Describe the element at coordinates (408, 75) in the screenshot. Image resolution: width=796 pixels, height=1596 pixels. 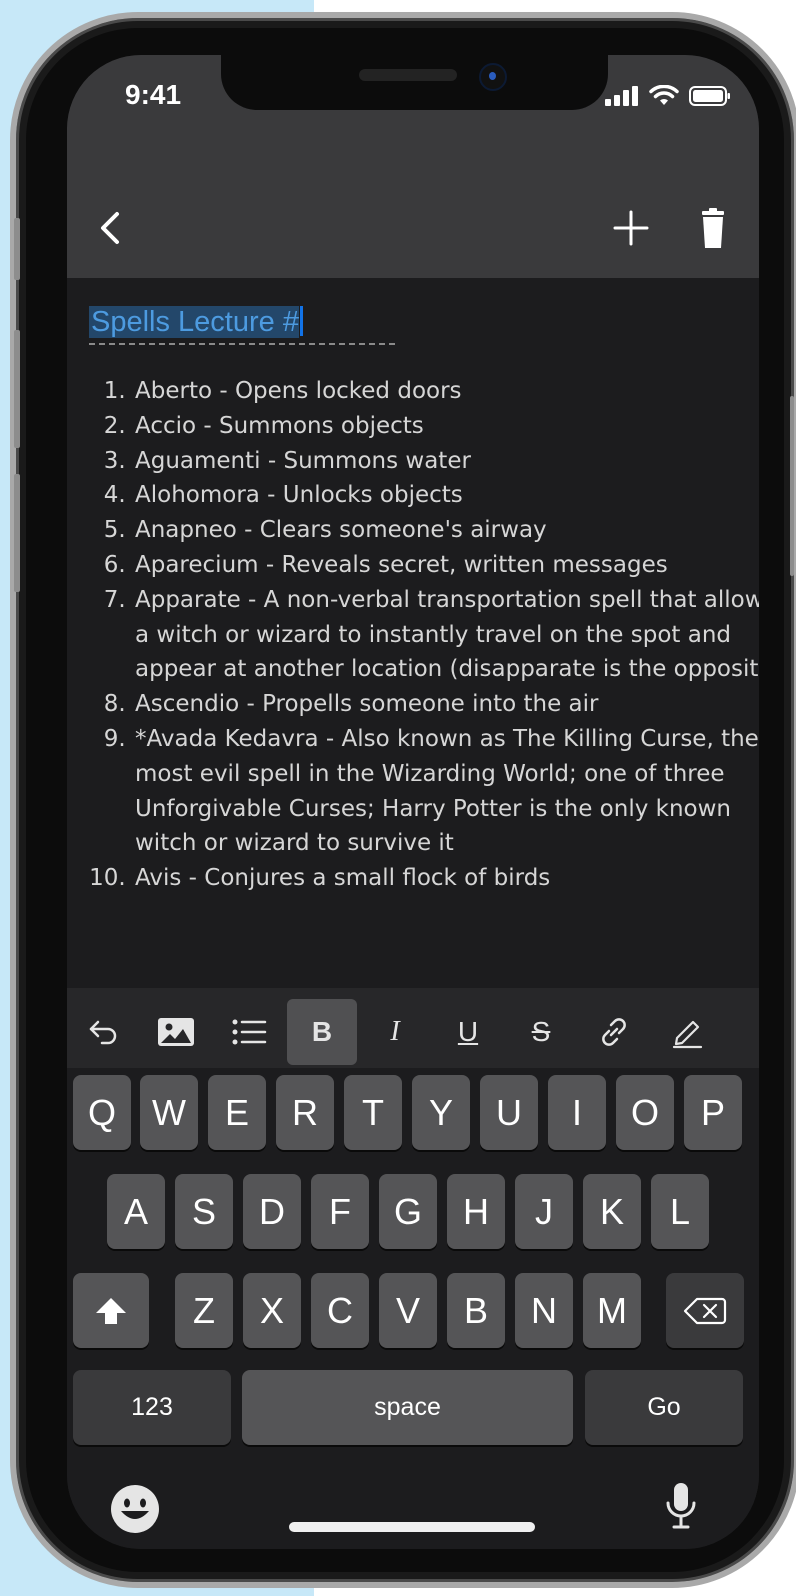
I see `speaker` at that location.